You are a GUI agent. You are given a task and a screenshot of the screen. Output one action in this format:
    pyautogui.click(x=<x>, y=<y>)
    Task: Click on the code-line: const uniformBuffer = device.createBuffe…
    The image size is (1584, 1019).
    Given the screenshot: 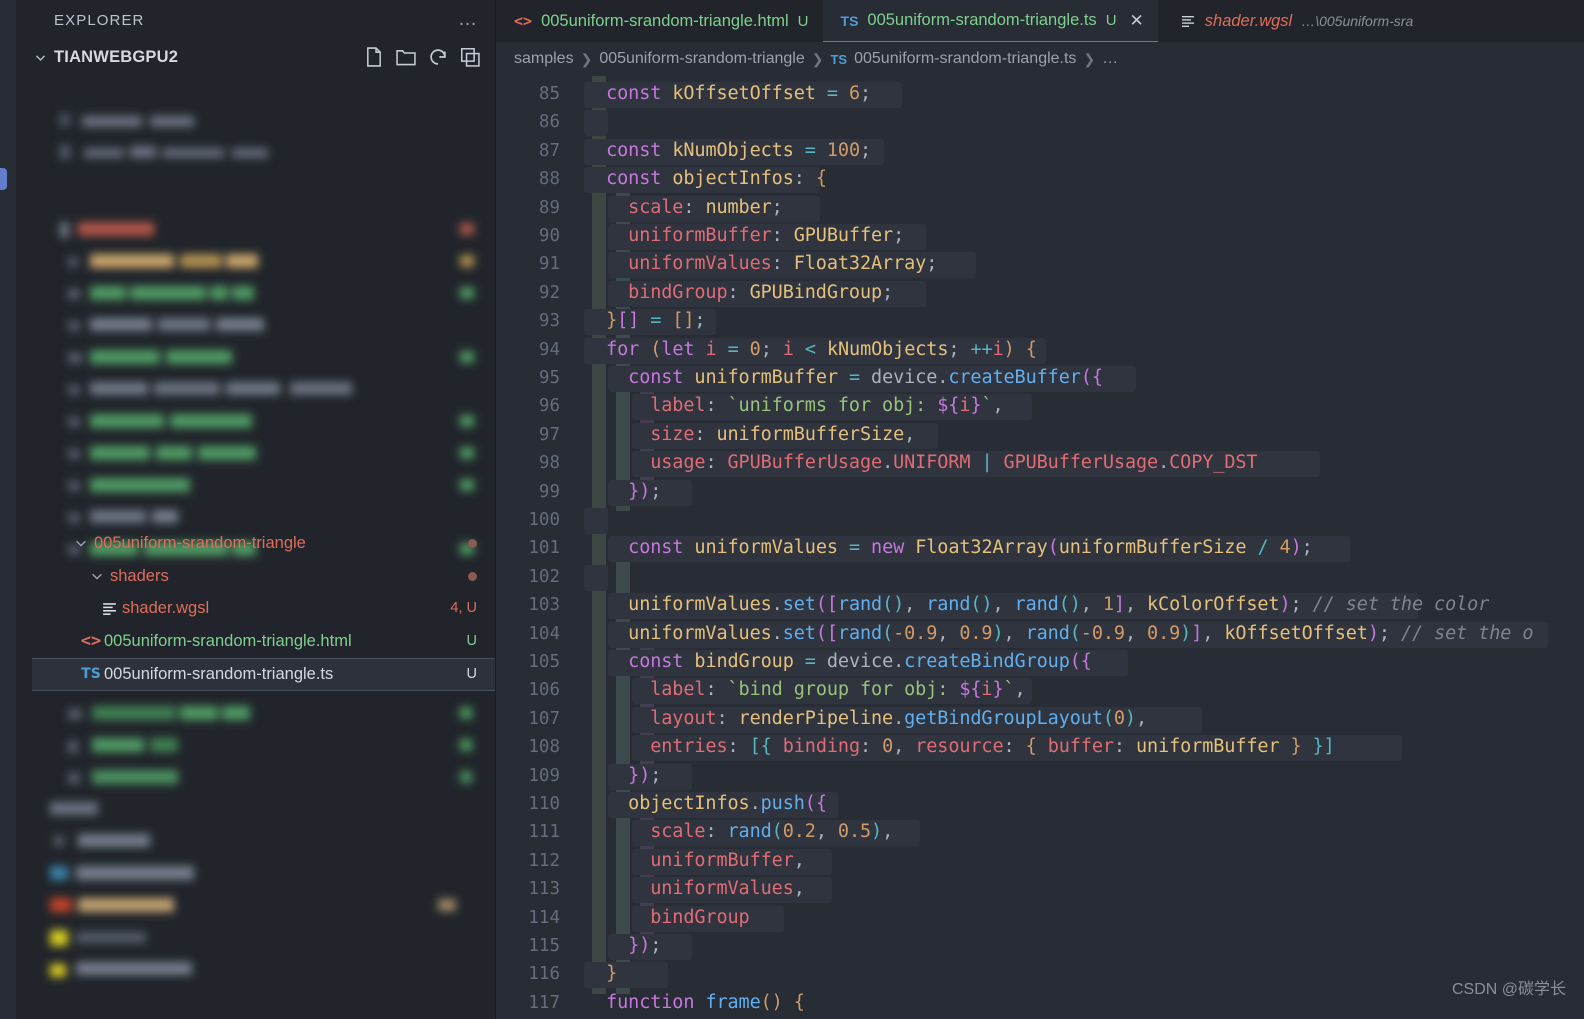 What is the action you would take?
    pyautogui.click(x=843, y=377)
    